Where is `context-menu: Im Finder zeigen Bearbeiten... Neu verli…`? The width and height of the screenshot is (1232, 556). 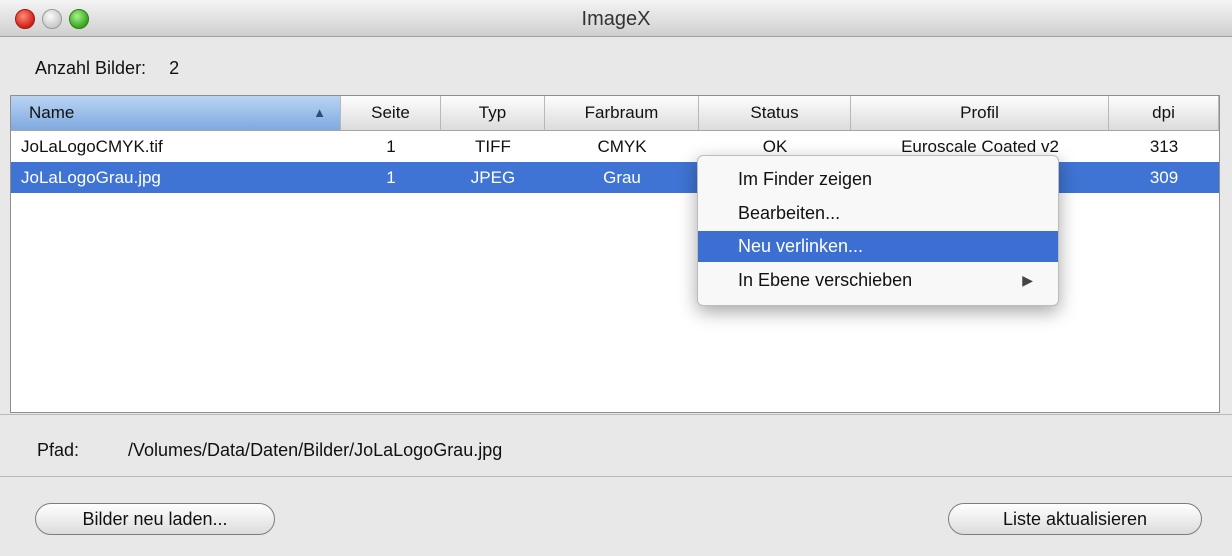
context-menu: Im Finder zeigen Bearbeiten... Neu verli… is located at coordinates (878, 230).